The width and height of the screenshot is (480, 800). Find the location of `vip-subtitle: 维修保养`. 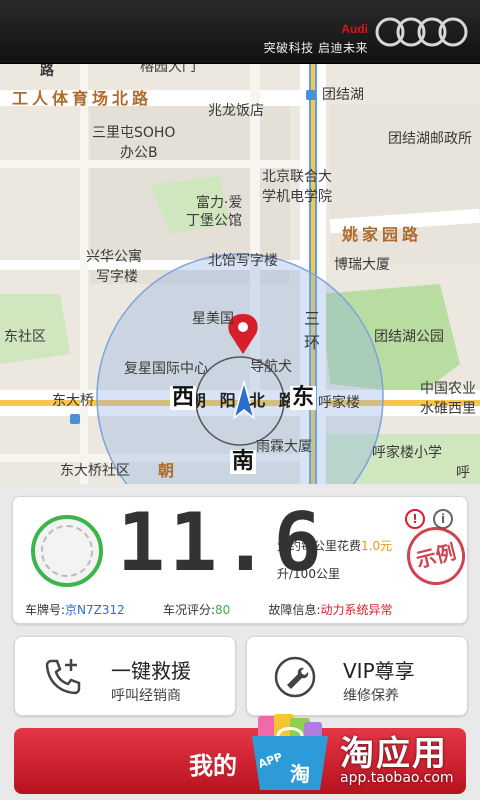

vip-subtitle: 维修保养 is located at coordinates (371, 696).